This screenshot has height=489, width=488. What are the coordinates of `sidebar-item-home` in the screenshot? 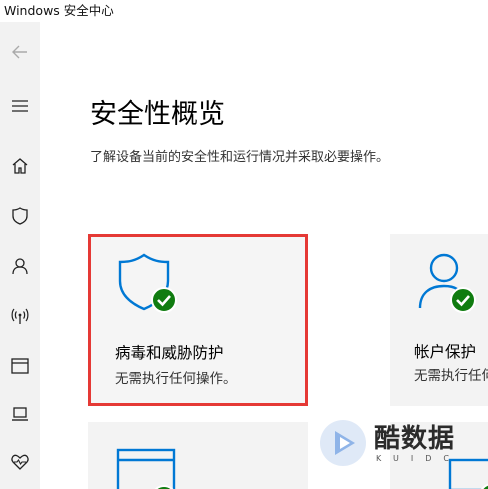 It's located at (20, 166).